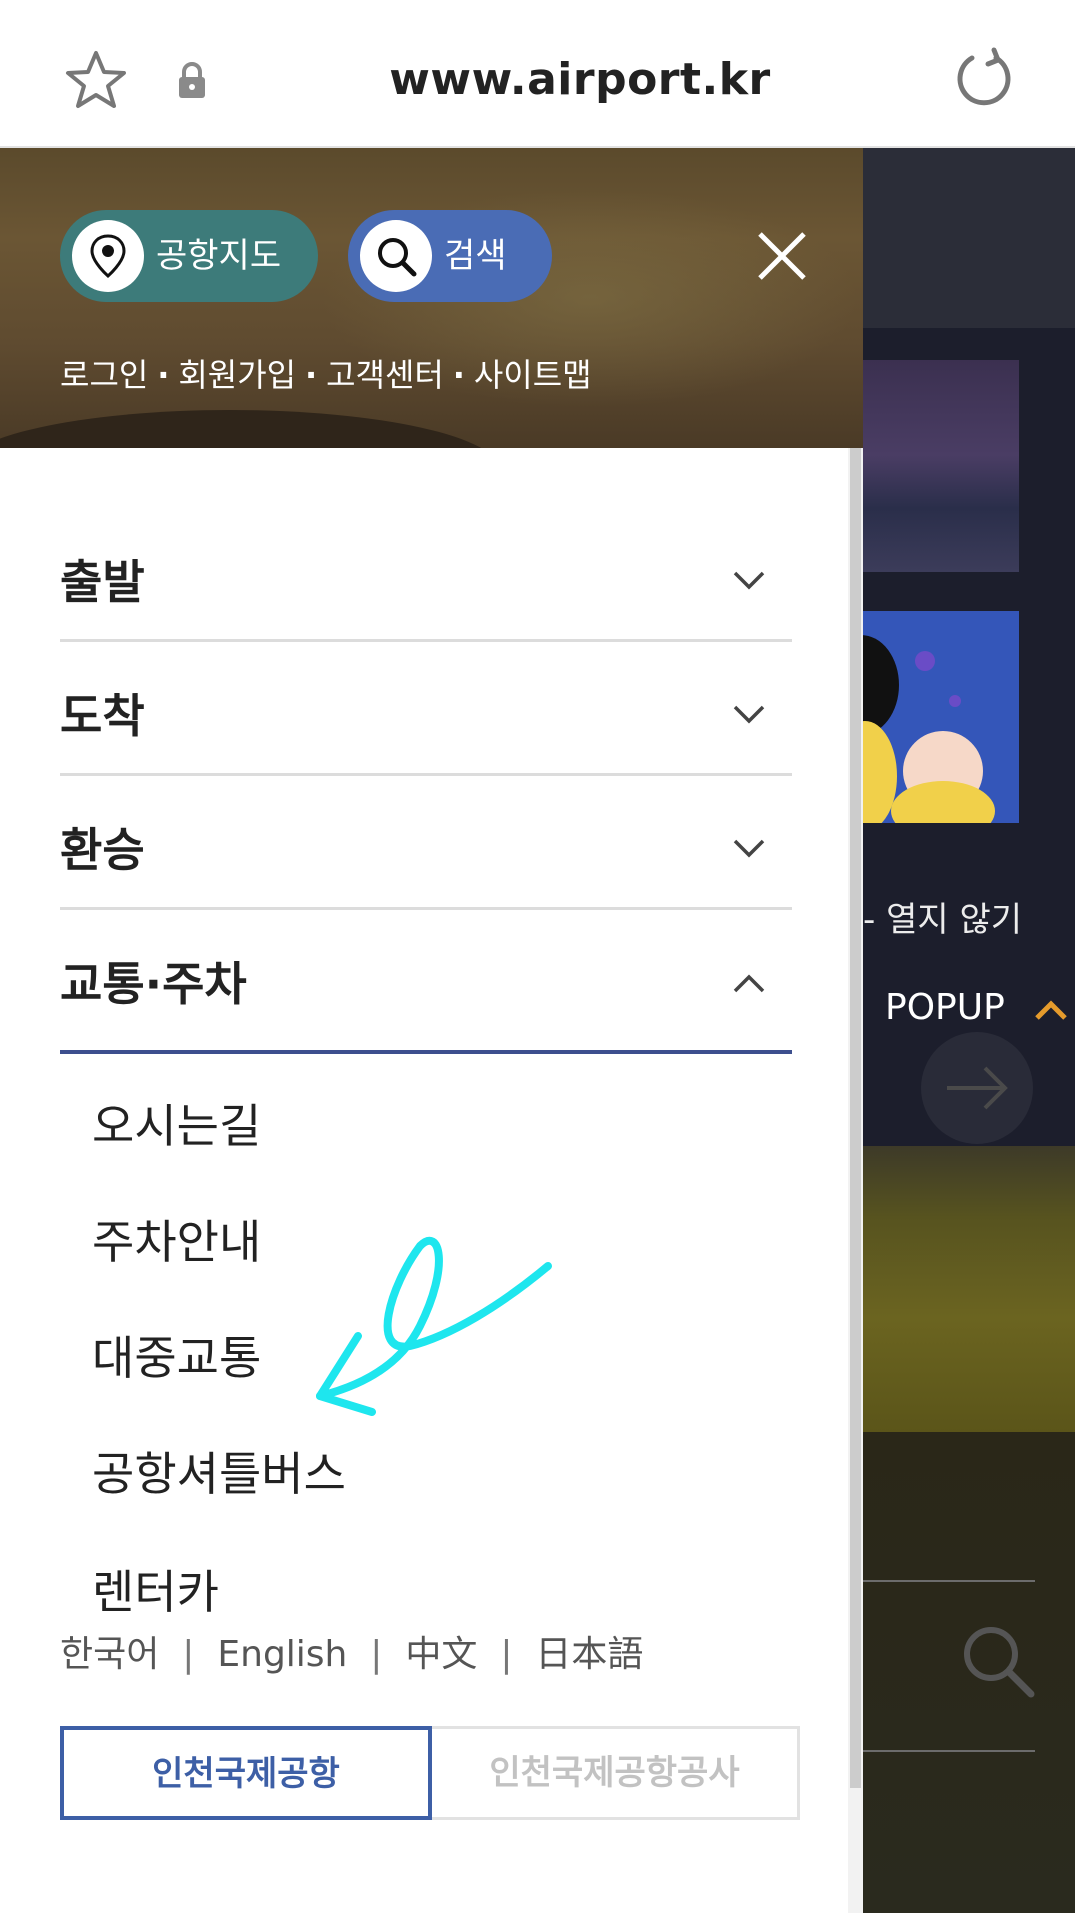 The width and height of the screenshot is (1075, 1913). Describe the element at coordinates (282, 1655) in the screenshot. I see `language-english: English` at that location.